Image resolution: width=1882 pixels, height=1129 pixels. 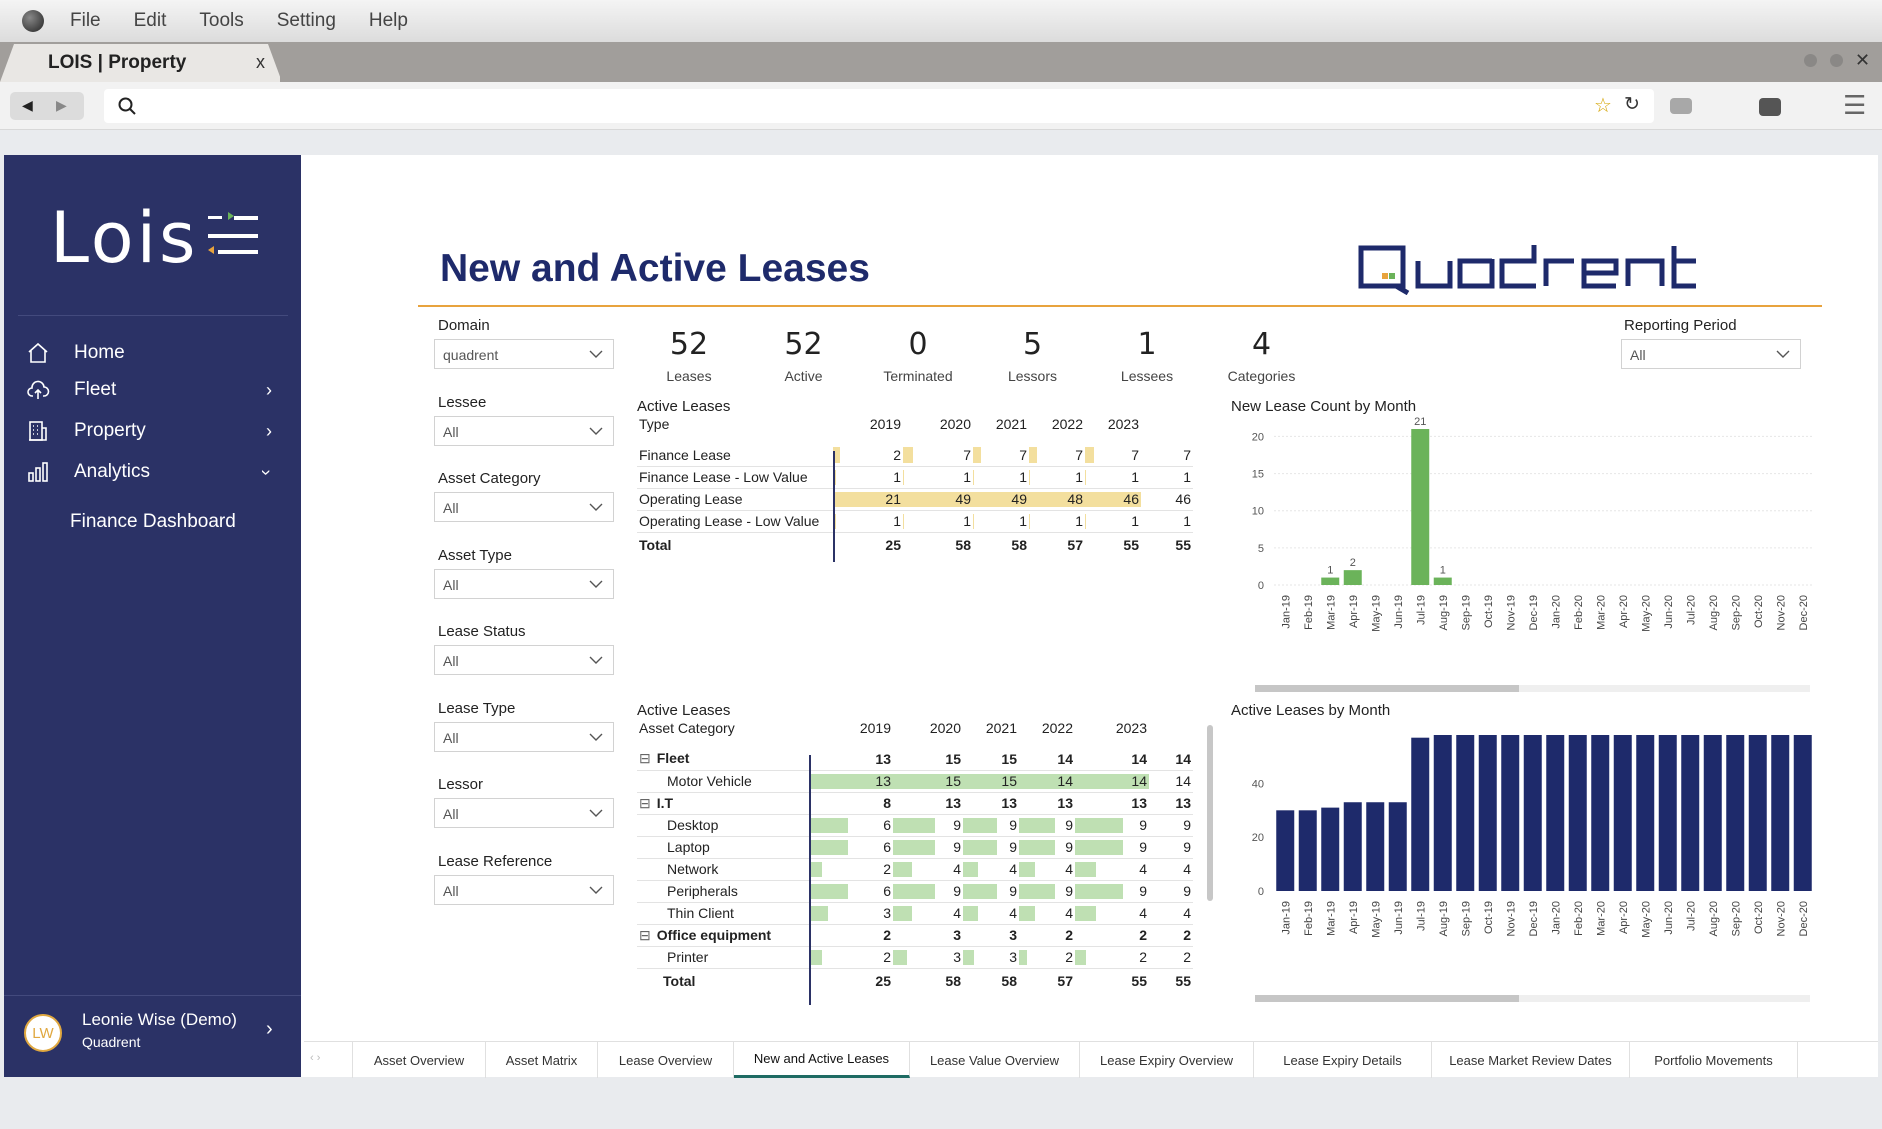 I want to click on tab-lease-value-overview: Lease Value Overview, so click(x=995, y=1060).